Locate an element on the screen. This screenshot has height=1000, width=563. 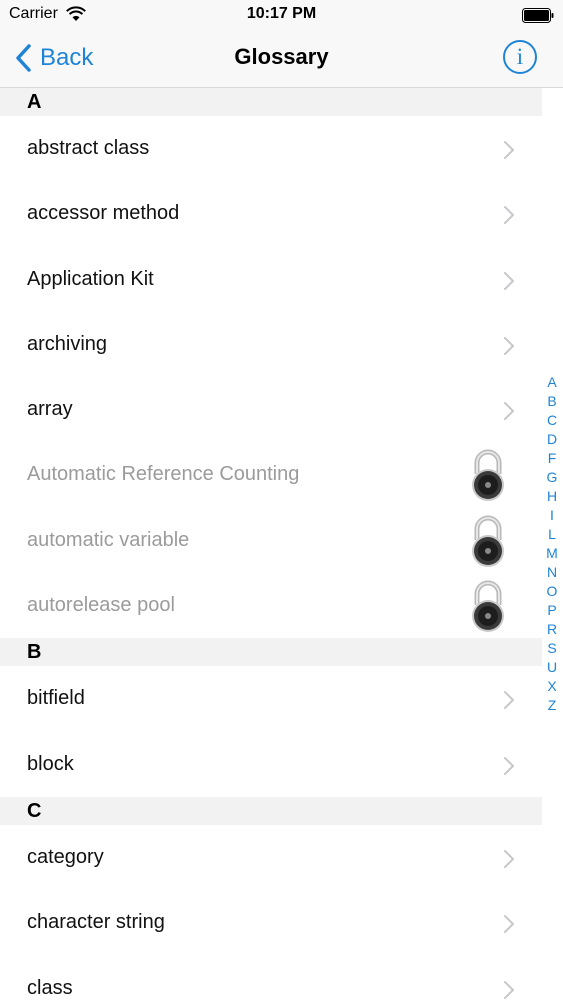
index-letter-z: Z is located at coordinates (552, 705).